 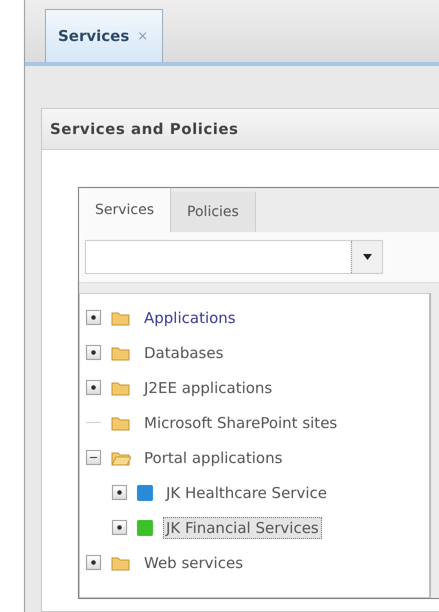 I want to click on tree-item: J2EE applications, so click(x=208, y=387).